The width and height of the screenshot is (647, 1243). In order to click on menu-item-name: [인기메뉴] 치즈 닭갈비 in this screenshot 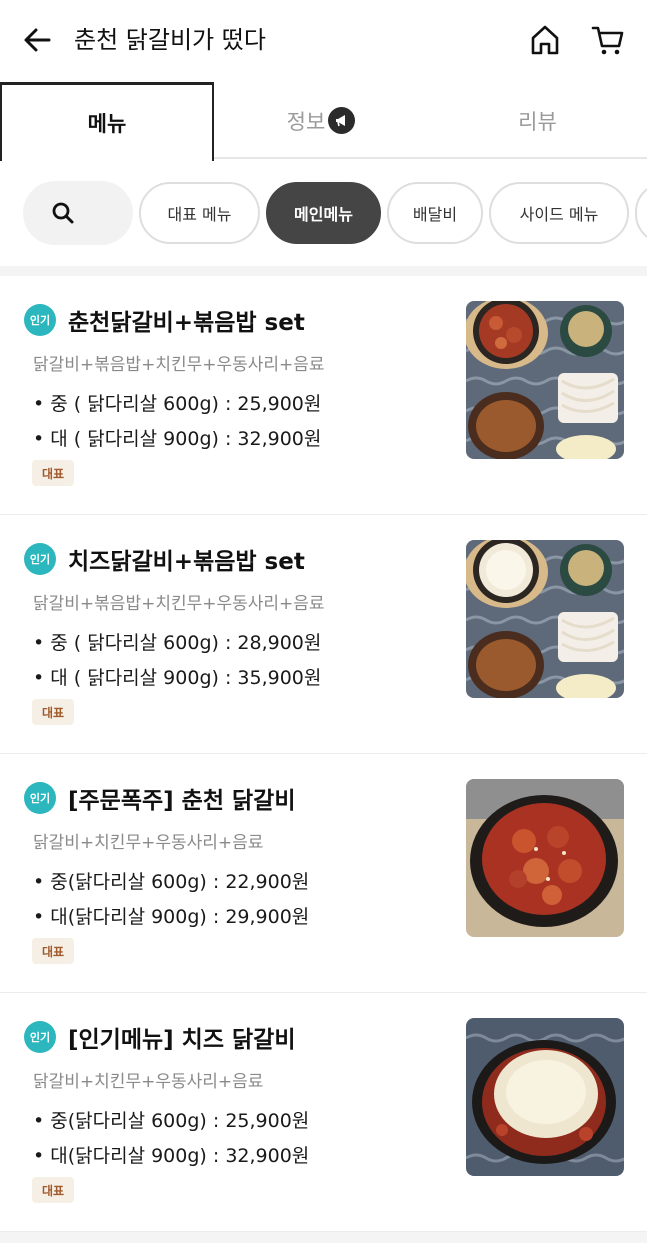, I will do `click(182, 1040)`.